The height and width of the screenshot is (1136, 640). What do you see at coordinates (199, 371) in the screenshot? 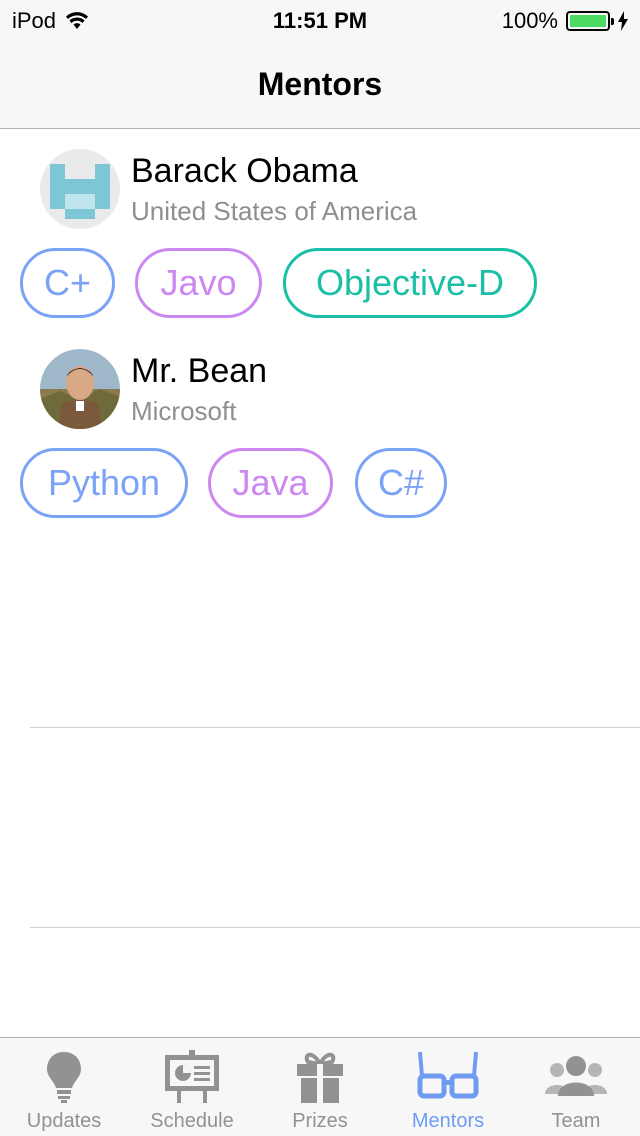
I see `mentor-name: Mr. Bean` at bounding box center [199, 371].